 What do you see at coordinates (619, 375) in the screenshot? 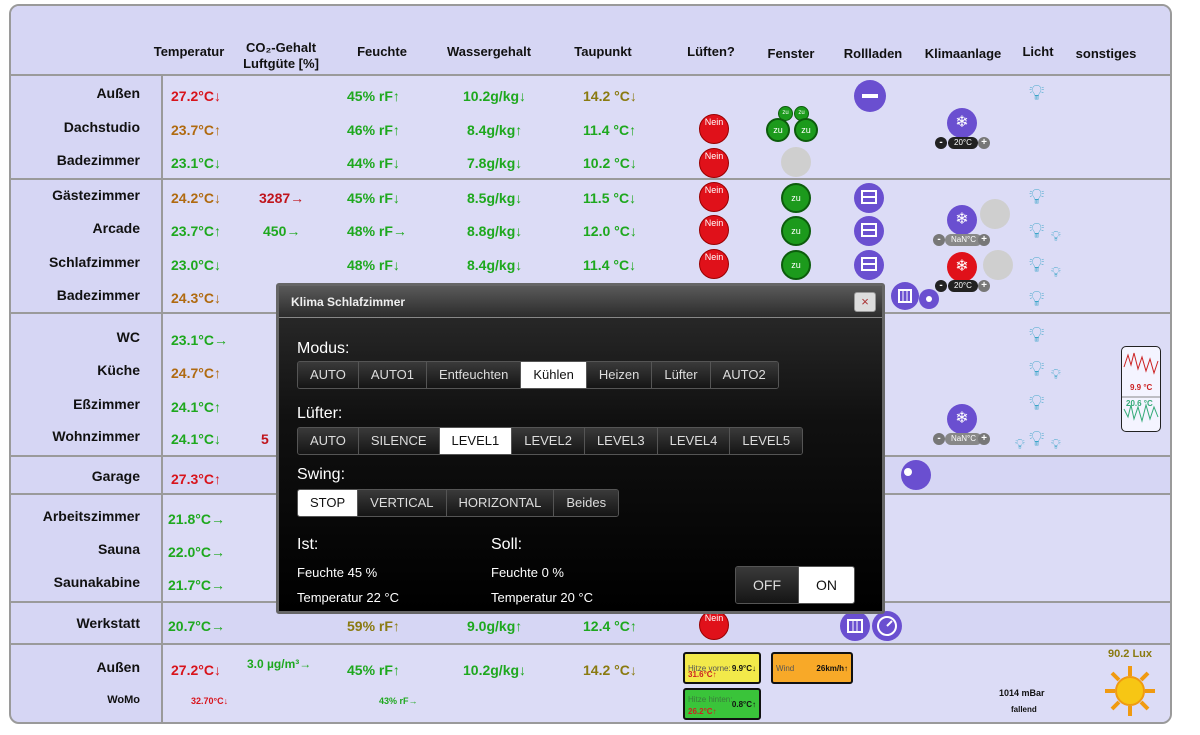
I see `modus-option-heizen: Heizen` at bounding box center [619, 375].